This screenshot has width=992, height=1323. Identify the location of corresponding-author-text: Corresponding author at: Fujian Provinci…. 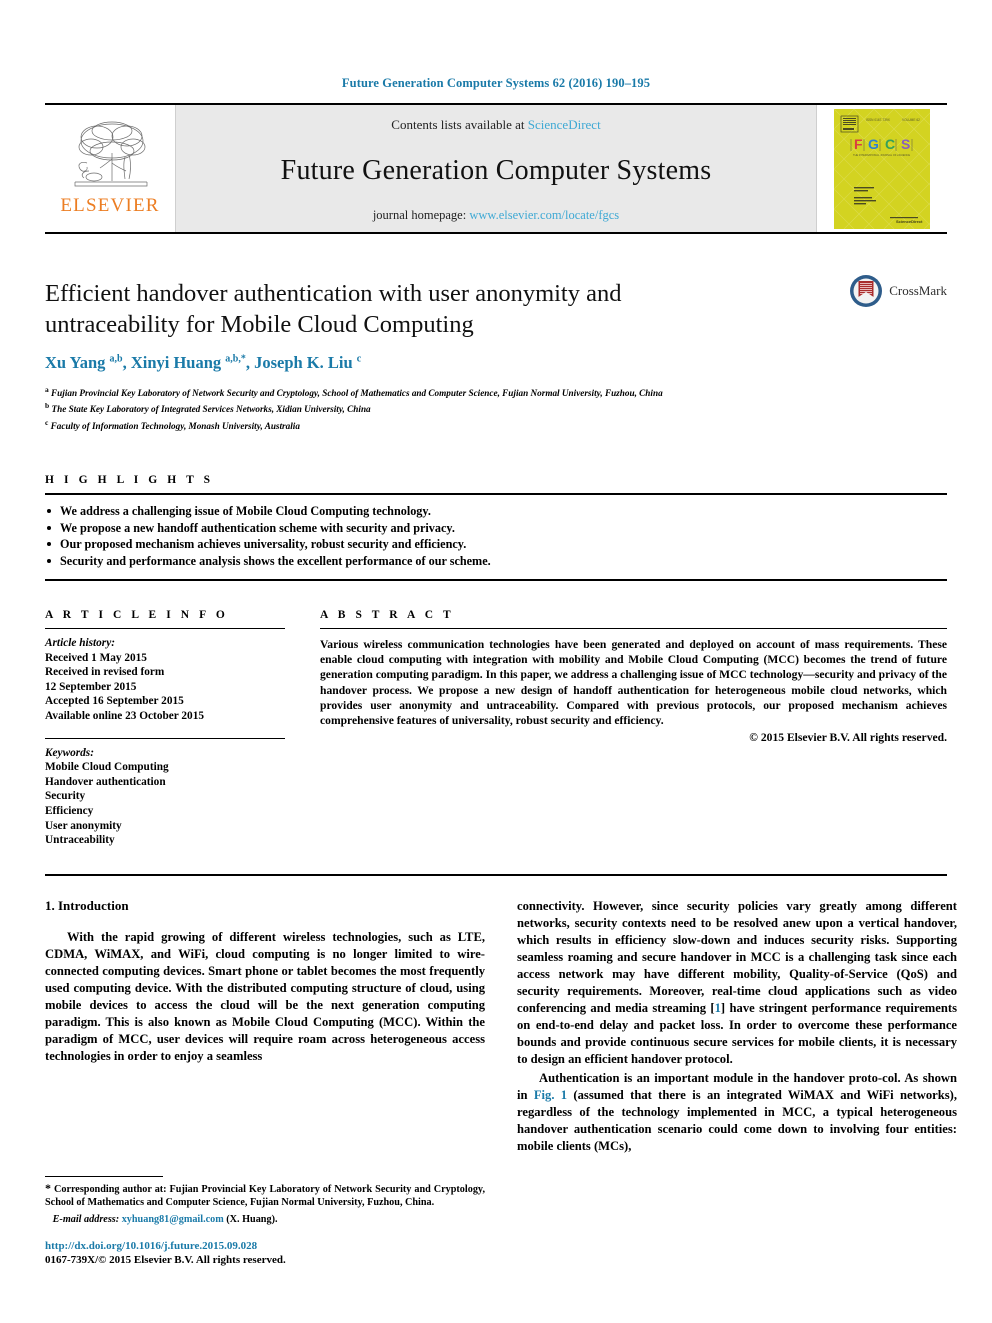
(265, 1196).